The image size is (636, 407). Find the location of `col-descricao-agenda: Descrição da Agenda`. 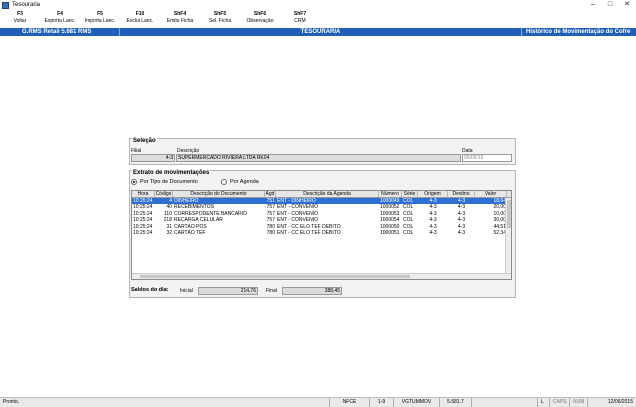

col-descricao-agenda: Descrição da Agenda is located at coordinates (327, 194).